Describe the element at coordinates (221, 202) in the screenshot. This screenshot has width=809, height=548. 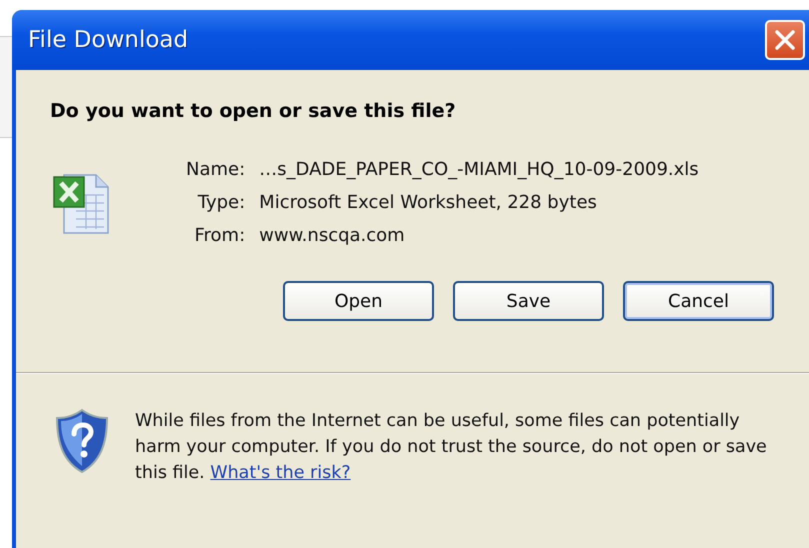
I see `field-label: Type:` at that location.